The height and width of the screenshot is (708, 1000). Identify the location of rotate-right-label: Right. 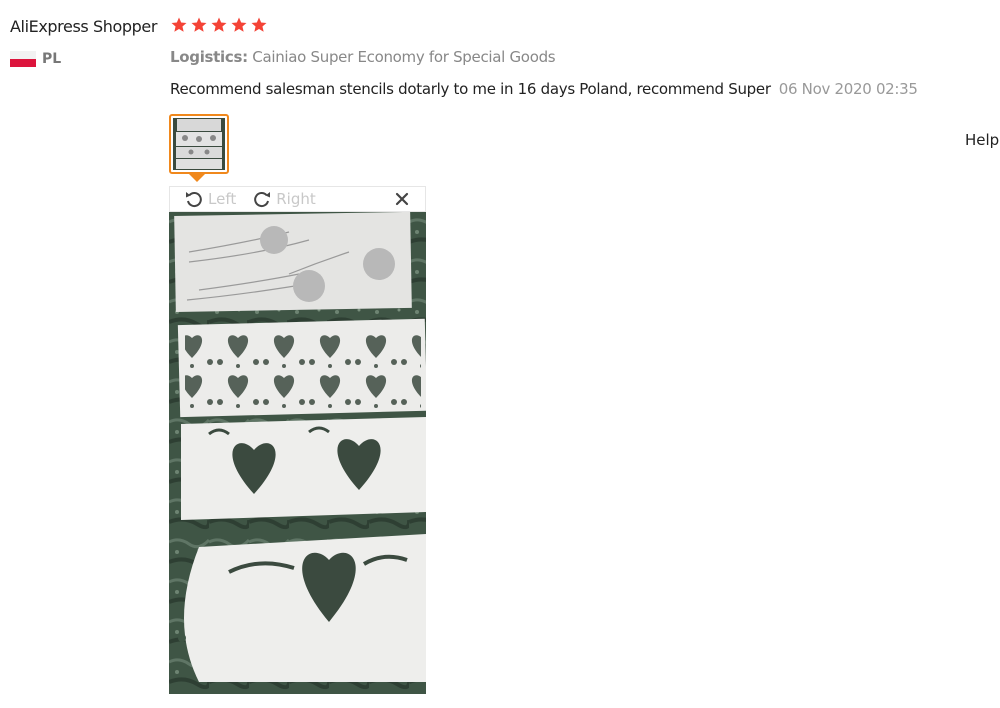
(296, 199).